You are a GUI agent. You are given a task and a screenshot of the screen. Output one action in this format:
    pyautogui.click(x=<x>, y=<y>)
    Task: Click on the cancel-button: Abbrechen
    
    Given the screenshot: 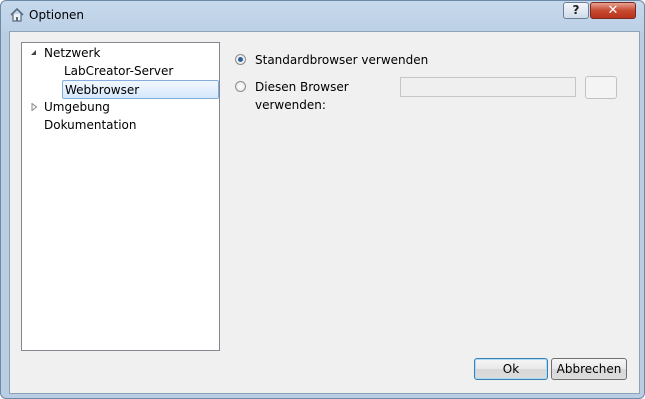 What is the action you would take?
    pyautogui.click(x=589, y=369)
    